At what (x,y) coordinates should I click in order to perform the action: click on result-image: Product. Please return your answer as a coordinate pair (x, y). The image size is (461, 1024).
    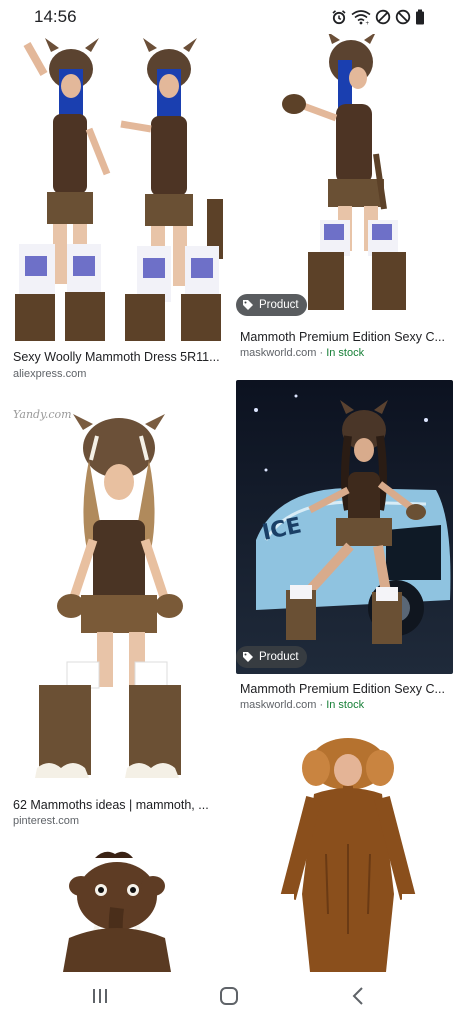
    Looking at the image, I should click on (344, 178).